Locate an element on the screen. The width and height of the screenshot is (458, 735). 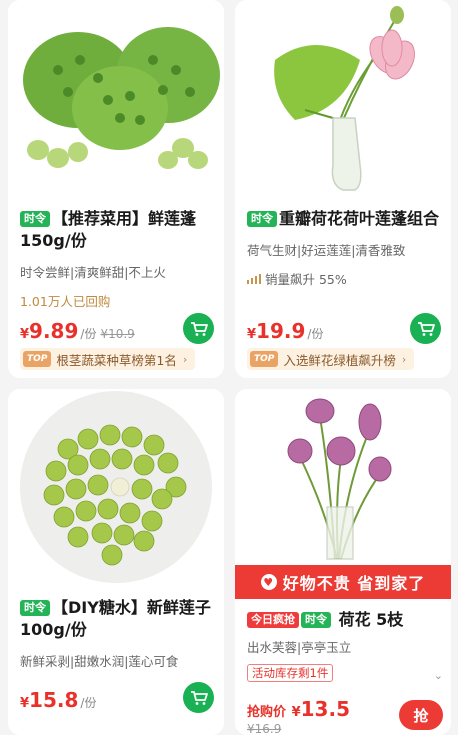
price-row: ¥19.9/份 is located at coordinates (344, 329).